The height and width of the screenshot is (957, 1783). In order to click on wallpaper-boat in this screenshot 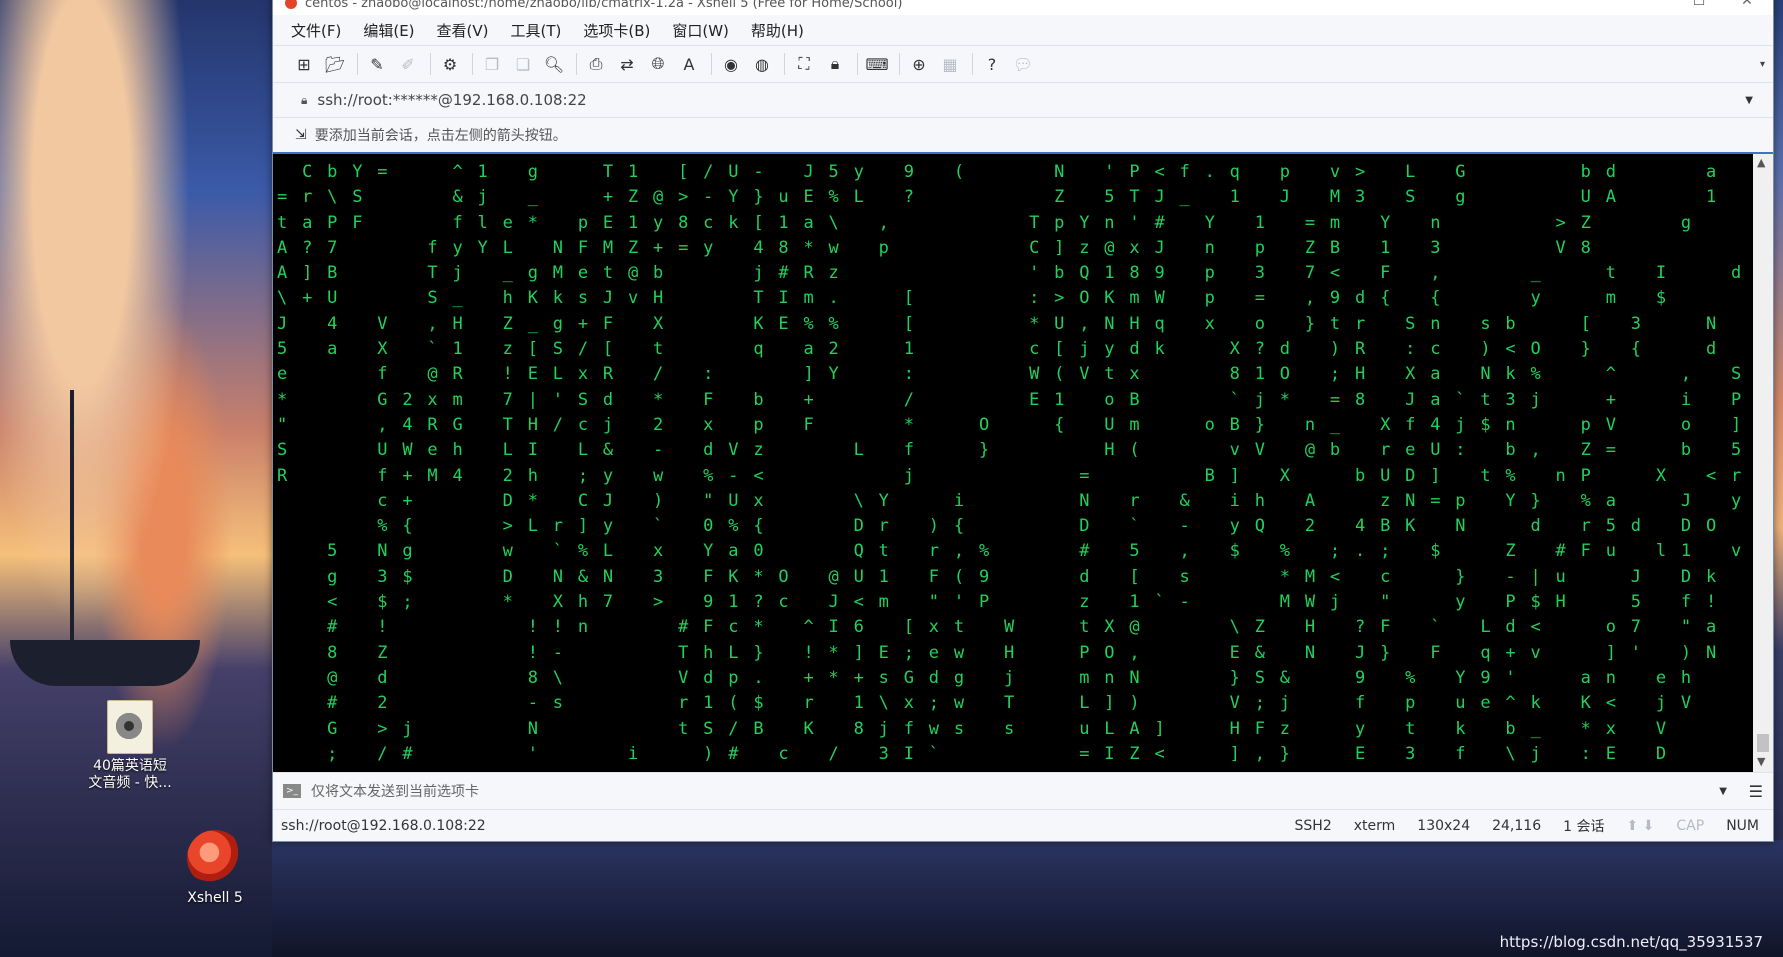, I will do `click(105, 663)`.